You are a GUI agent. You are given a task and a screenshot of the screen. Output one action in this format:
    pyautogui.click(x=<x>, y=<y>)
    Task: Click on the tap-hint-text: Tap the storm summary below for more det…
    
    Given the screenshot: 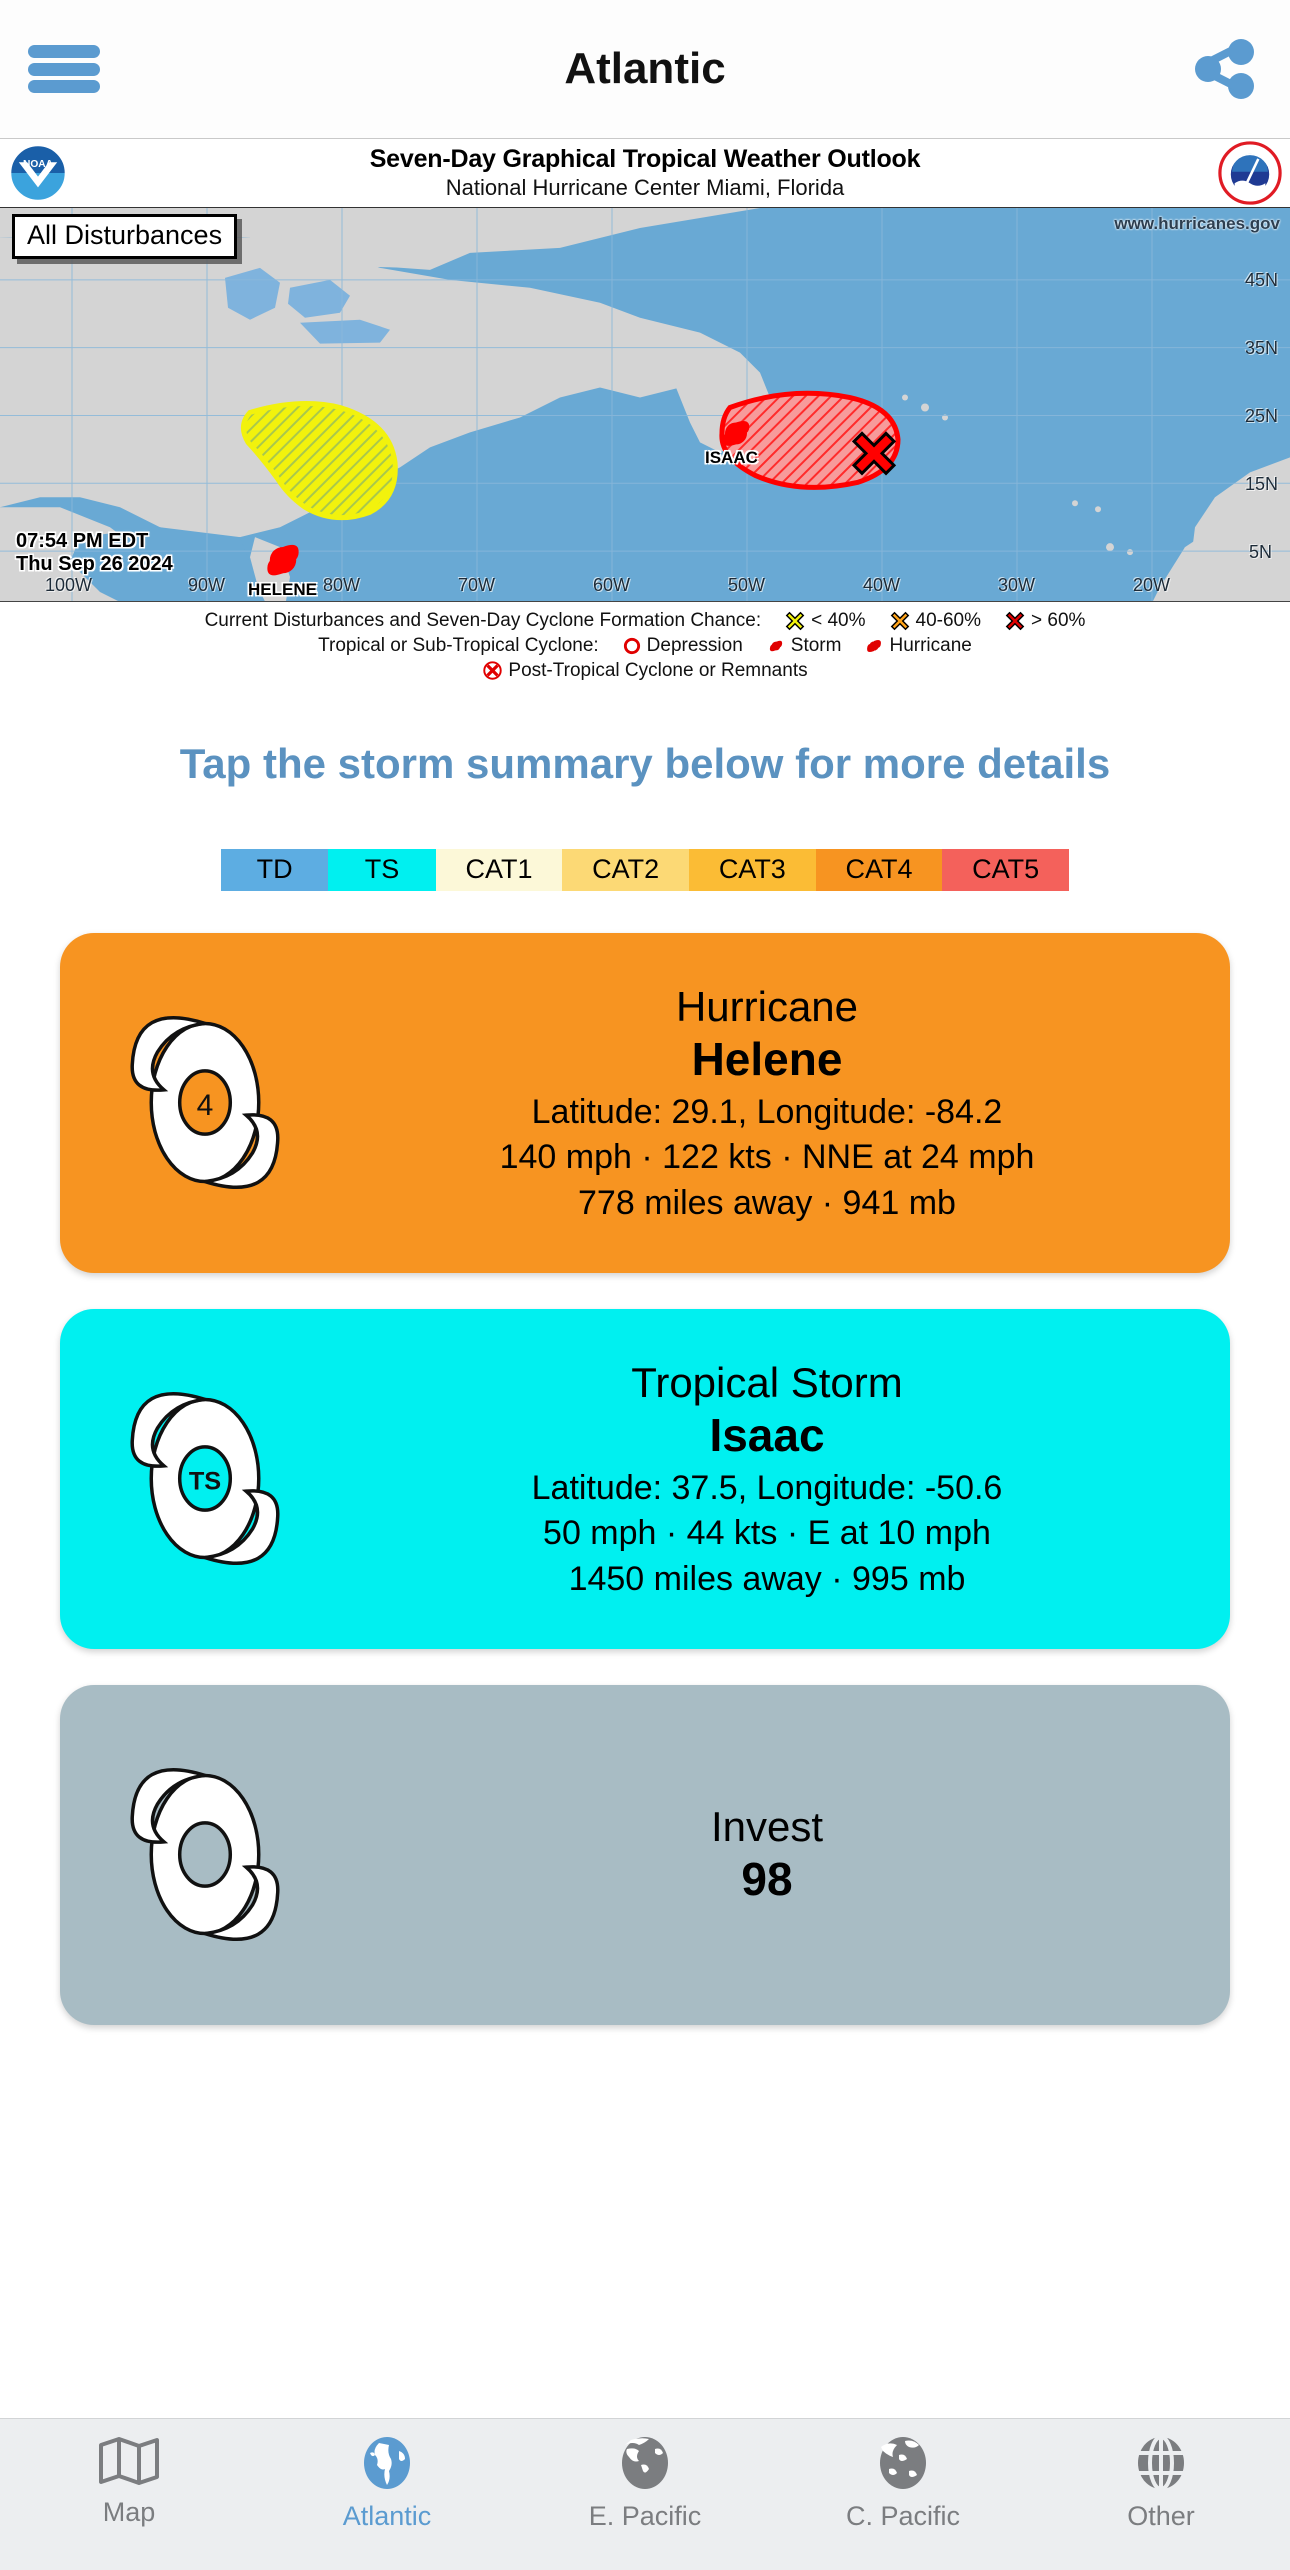 What is the action you would take?
    pyautogui.click(x=645, y=764)
    